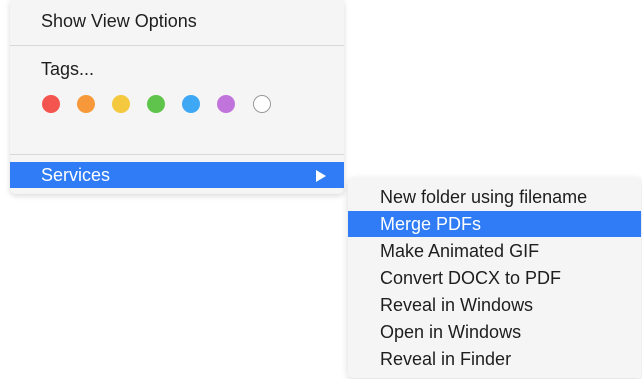 The height and width of the screenshot is (379, 642). Describe the element at coordinates (51, 104) in the screenshot. I see `tag-red-icon` at that location.